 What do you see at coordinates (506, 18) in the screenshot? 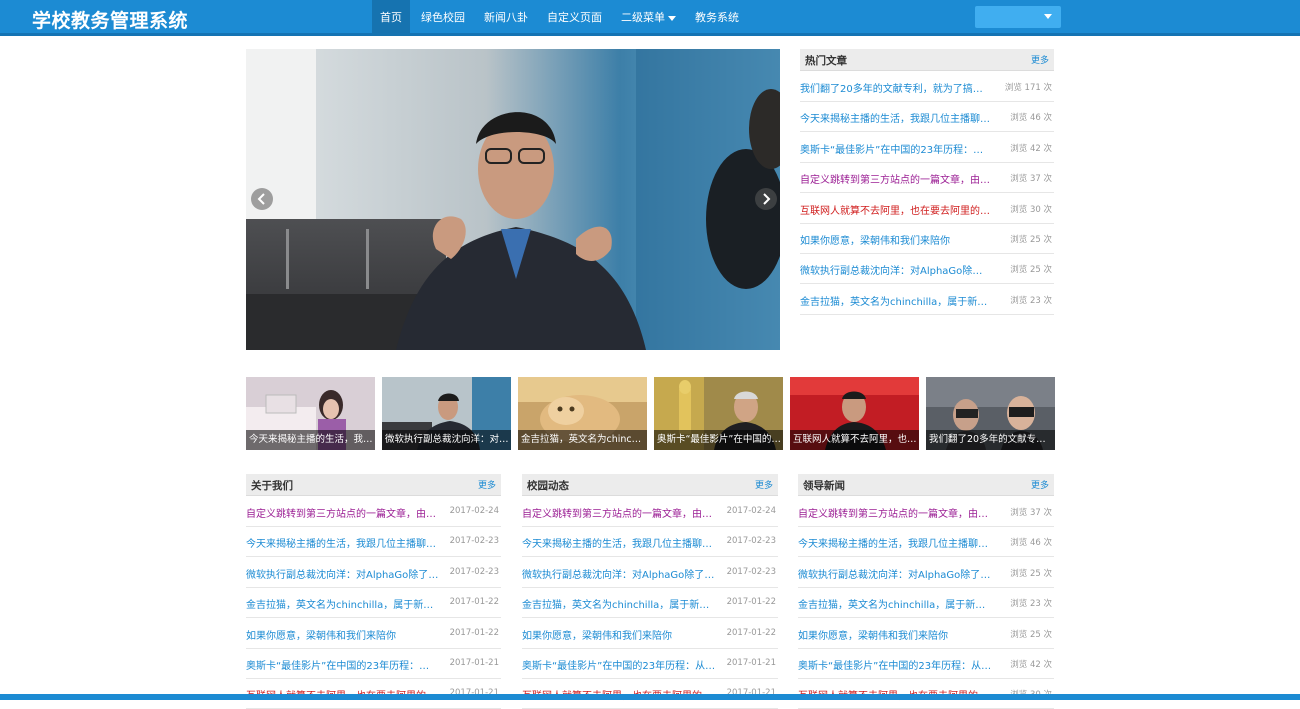
I see `nav-item-news-gossip: 新闻八卦` at bounding box center [506, 18].